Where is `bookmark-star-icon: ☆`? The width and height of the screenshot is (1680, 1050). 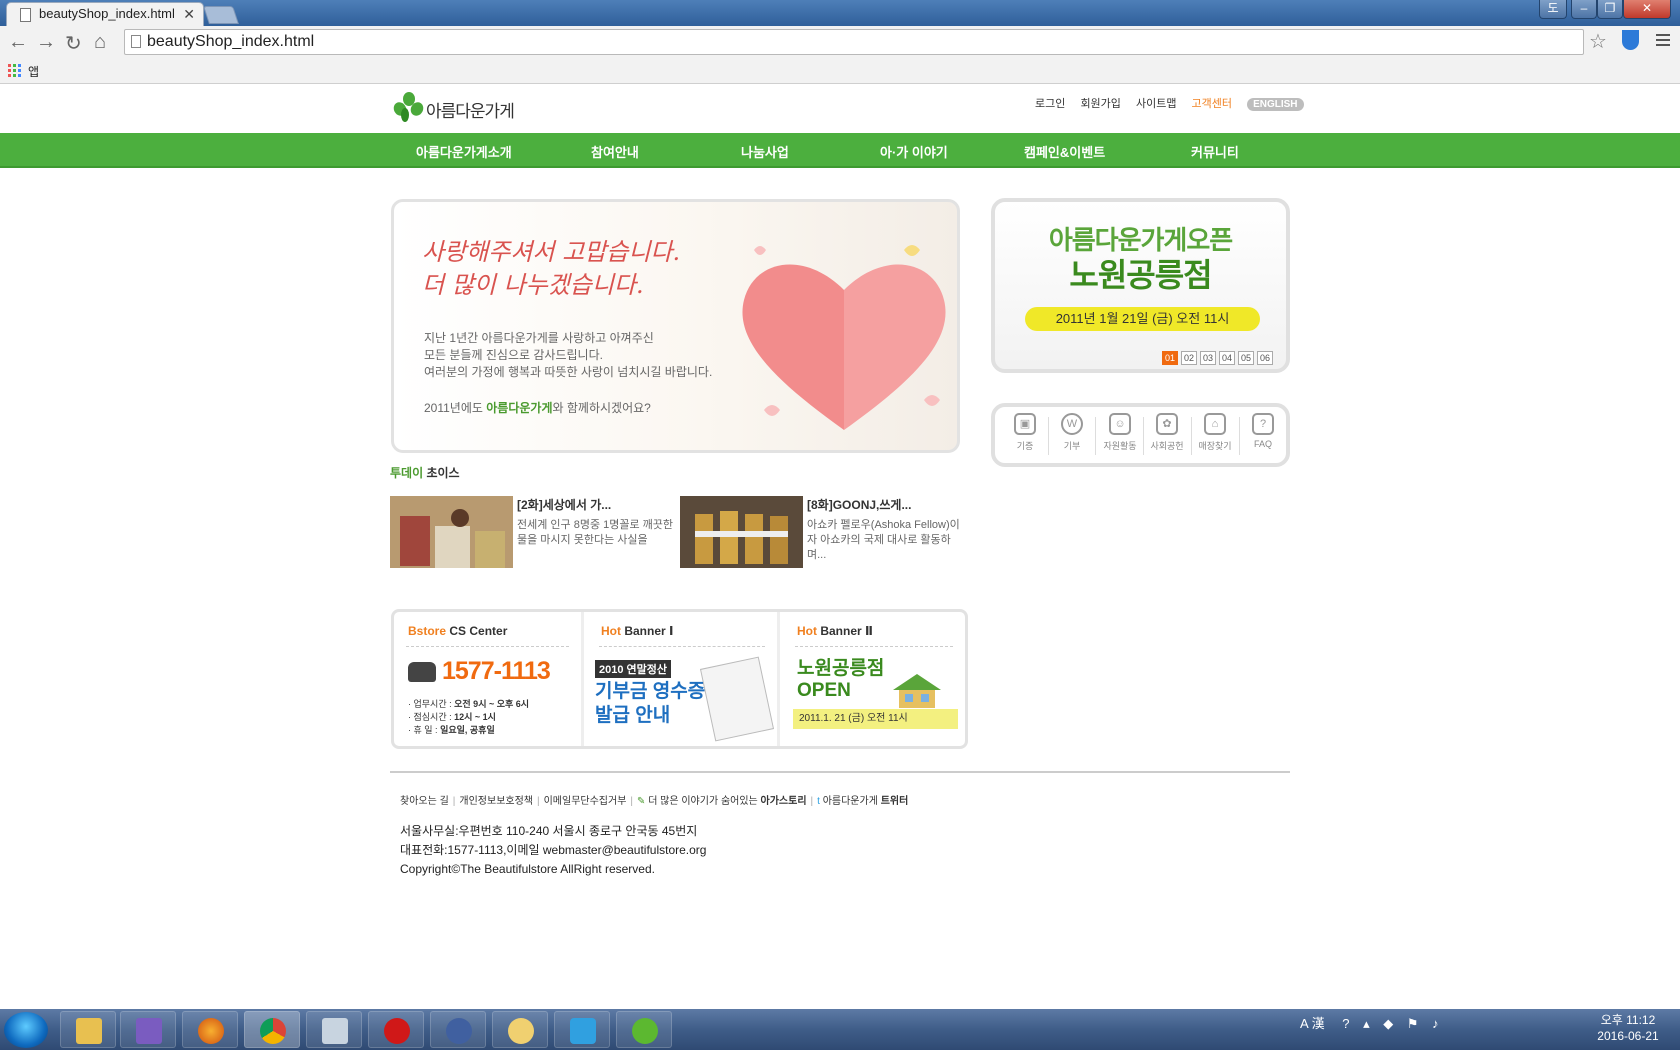 bookmark-star-icon: ☆ is located at coordinates (1598, 41).